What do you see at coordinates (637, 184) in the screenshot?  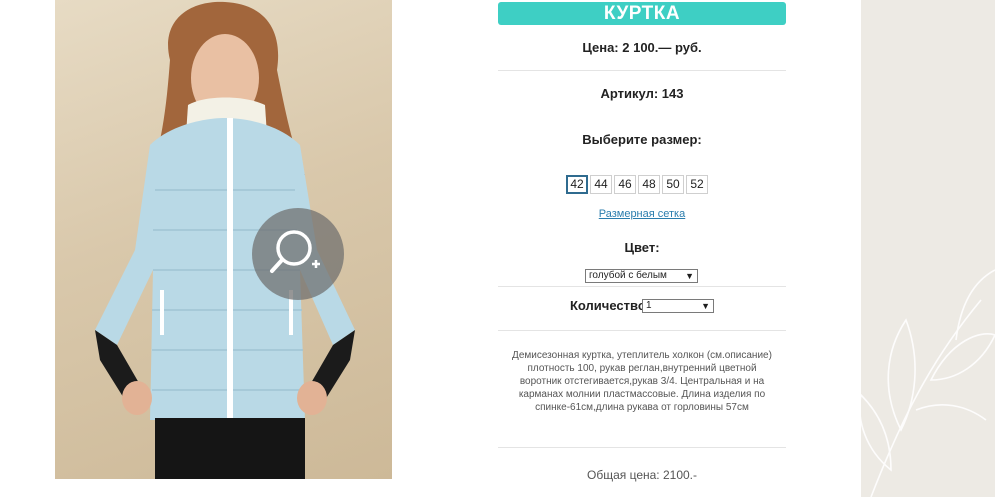 I see `size-selector: 42 44 46 48 50 52` at bounding box center [637, 184].